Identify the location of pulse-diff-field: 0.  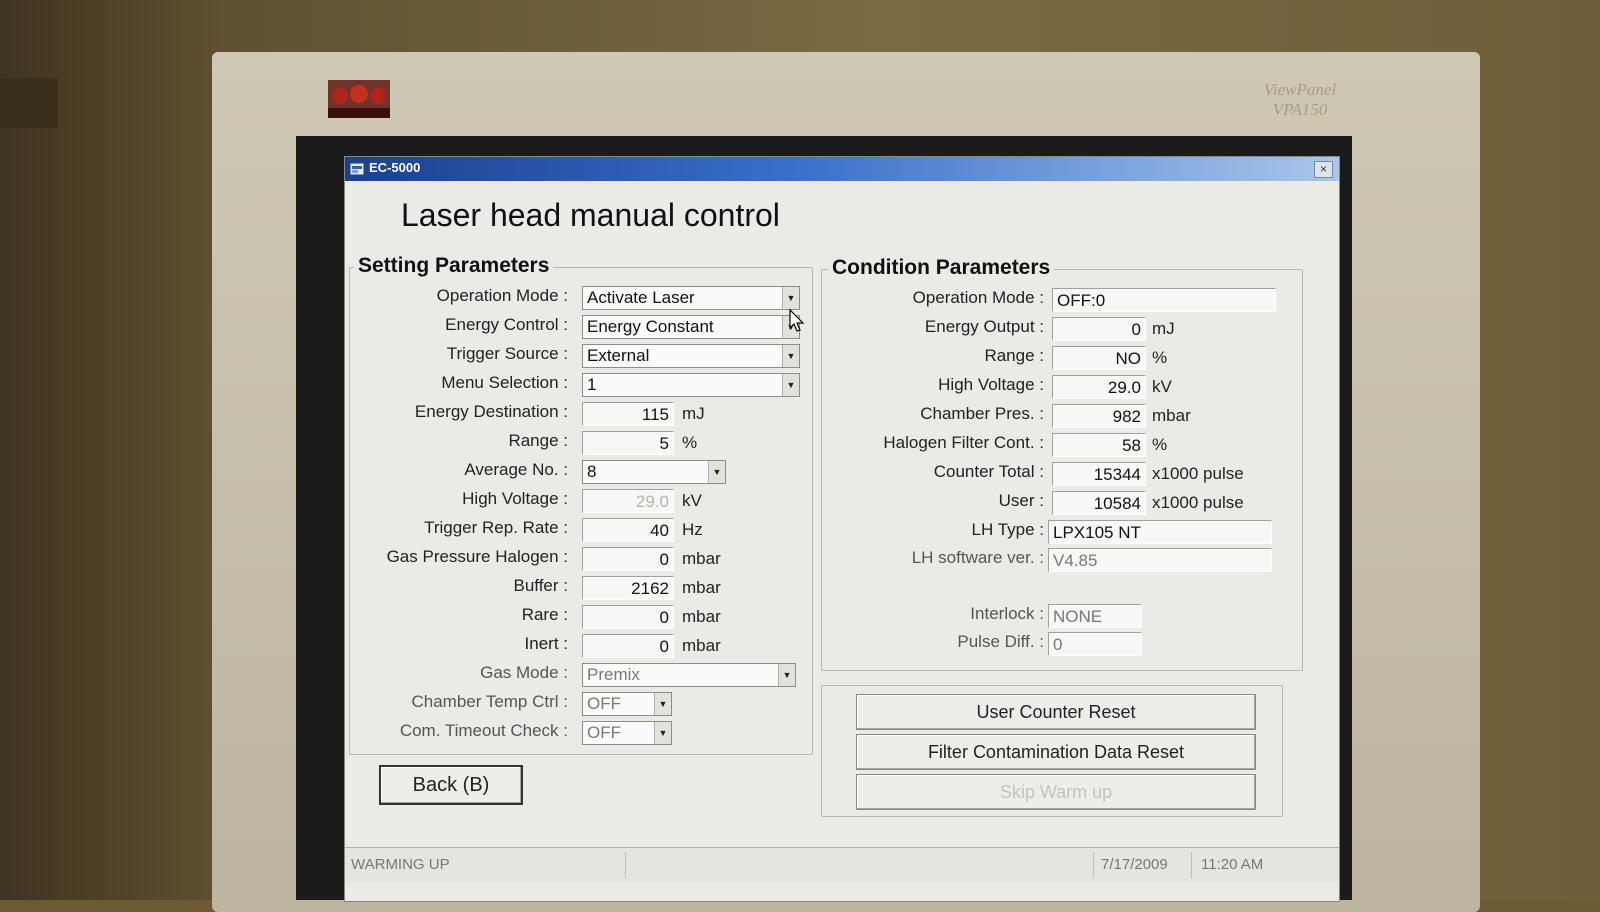
(1095, 644).